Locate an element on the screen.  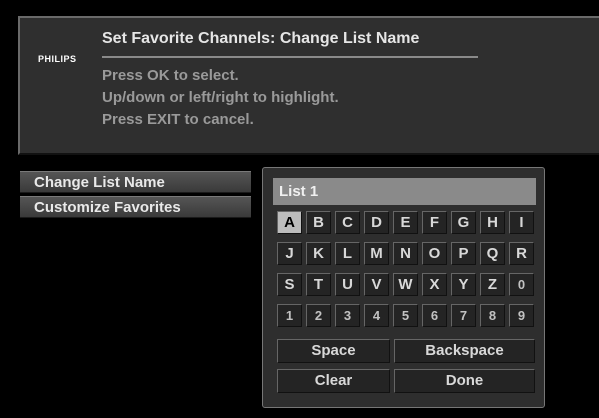
list-name-field: List 1 is located at coordinates (404, 191).